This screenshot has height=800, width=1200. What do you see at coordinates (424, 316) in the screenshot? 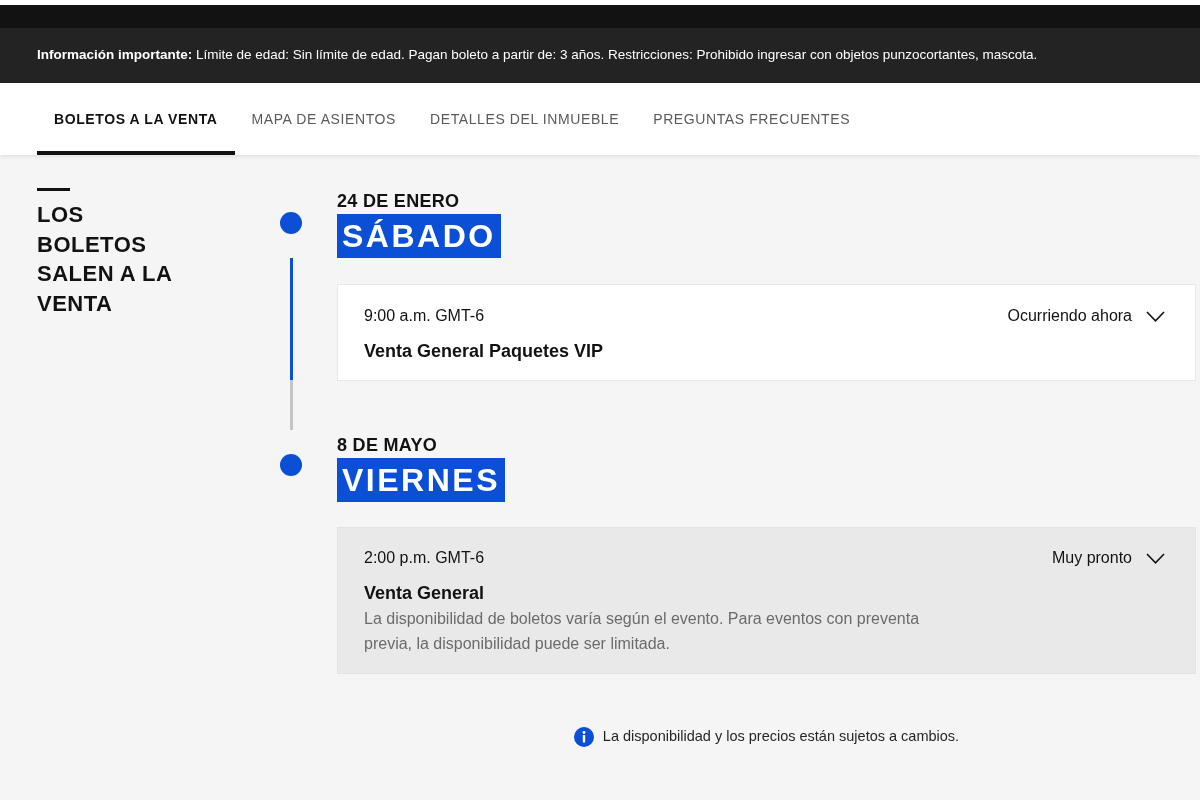
I see `sale-time: 9:00 a.m. GMT-6` at bounding box center [424, 316].